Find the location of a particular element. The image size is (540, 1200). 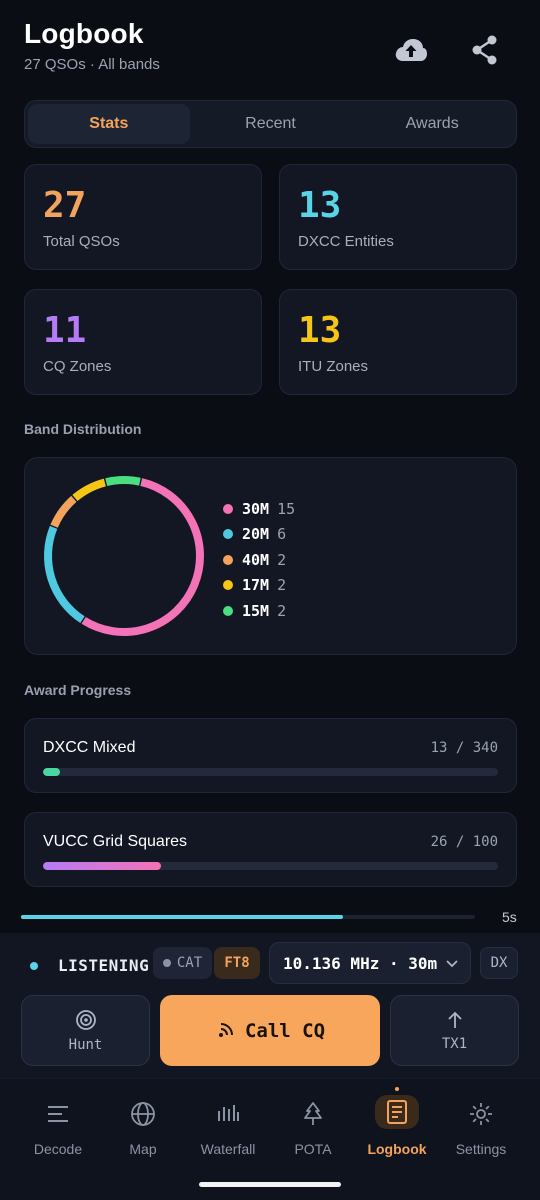

broadcast-icon is located at coordinates (225, 1029).